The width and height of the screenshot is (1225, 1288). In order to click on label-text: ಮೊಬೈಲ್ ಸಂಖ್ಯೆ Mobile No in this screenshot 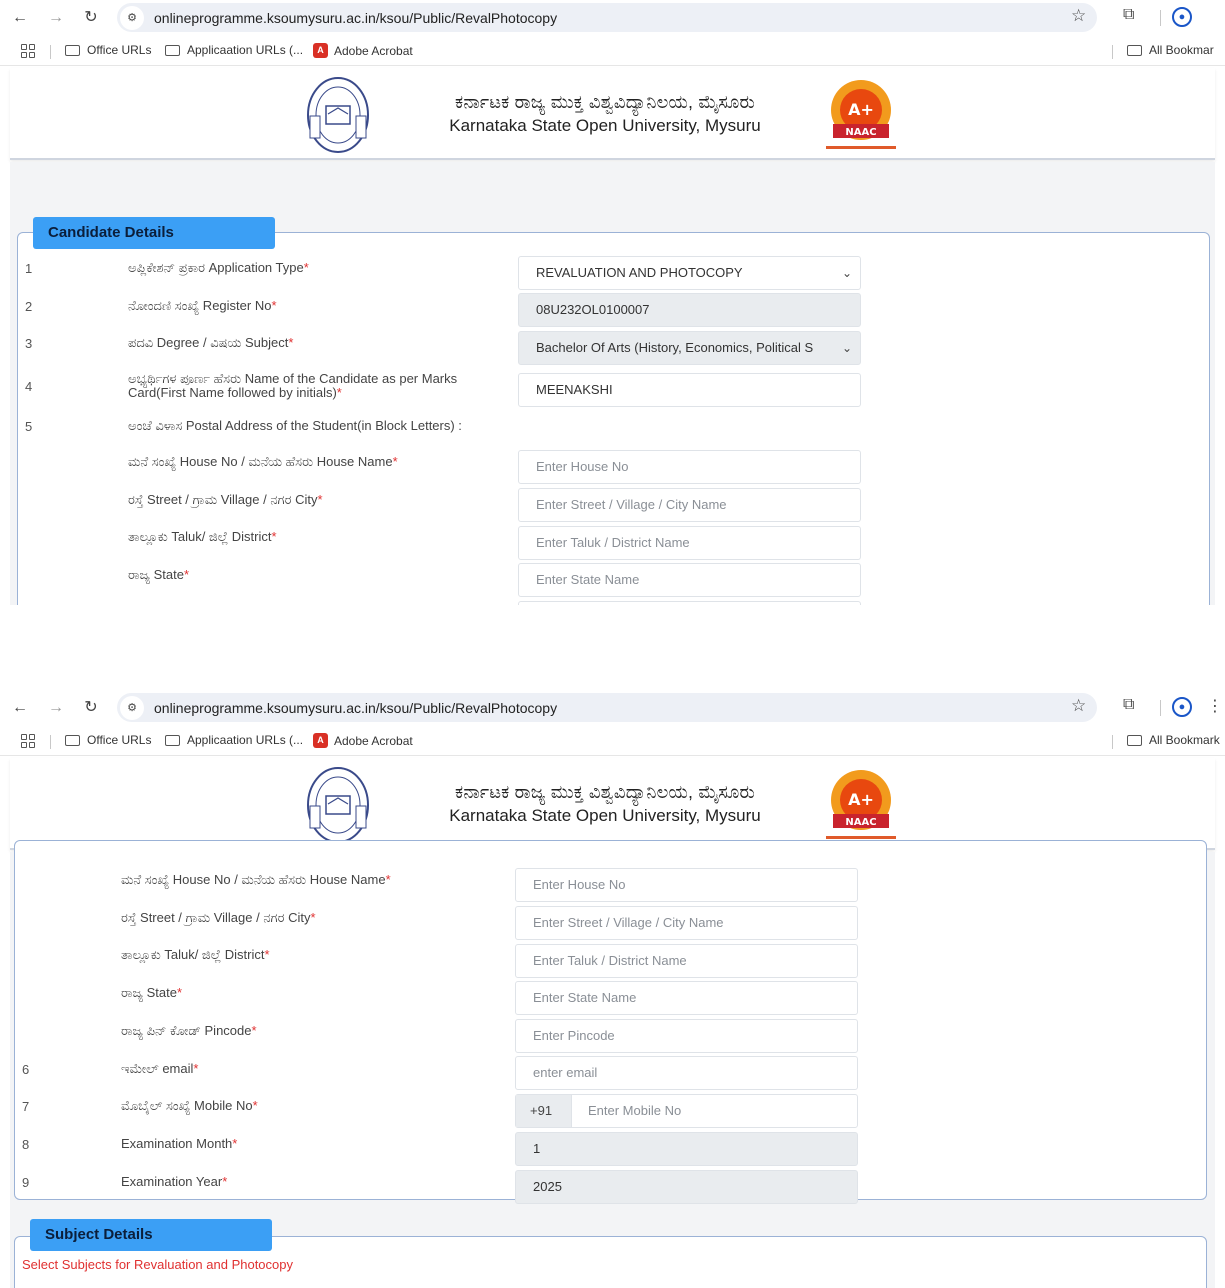, I will do `click(187, 1105)`.